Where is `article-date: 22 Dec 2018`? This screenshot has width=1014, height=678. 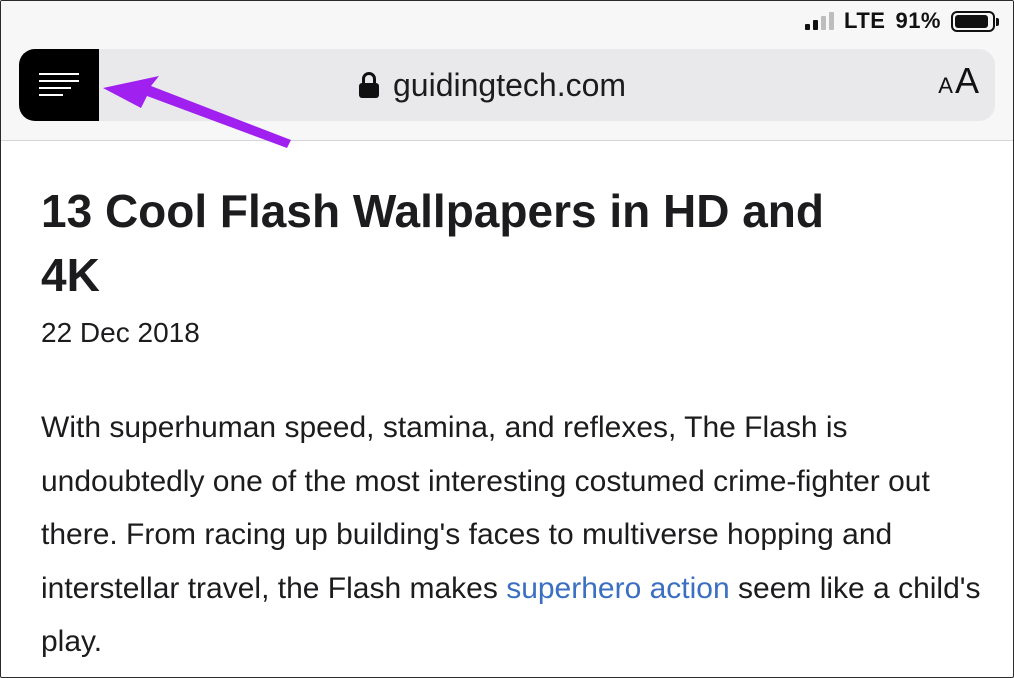
article-date: 22 Dec 2018 is located at coordinates (120, 332).